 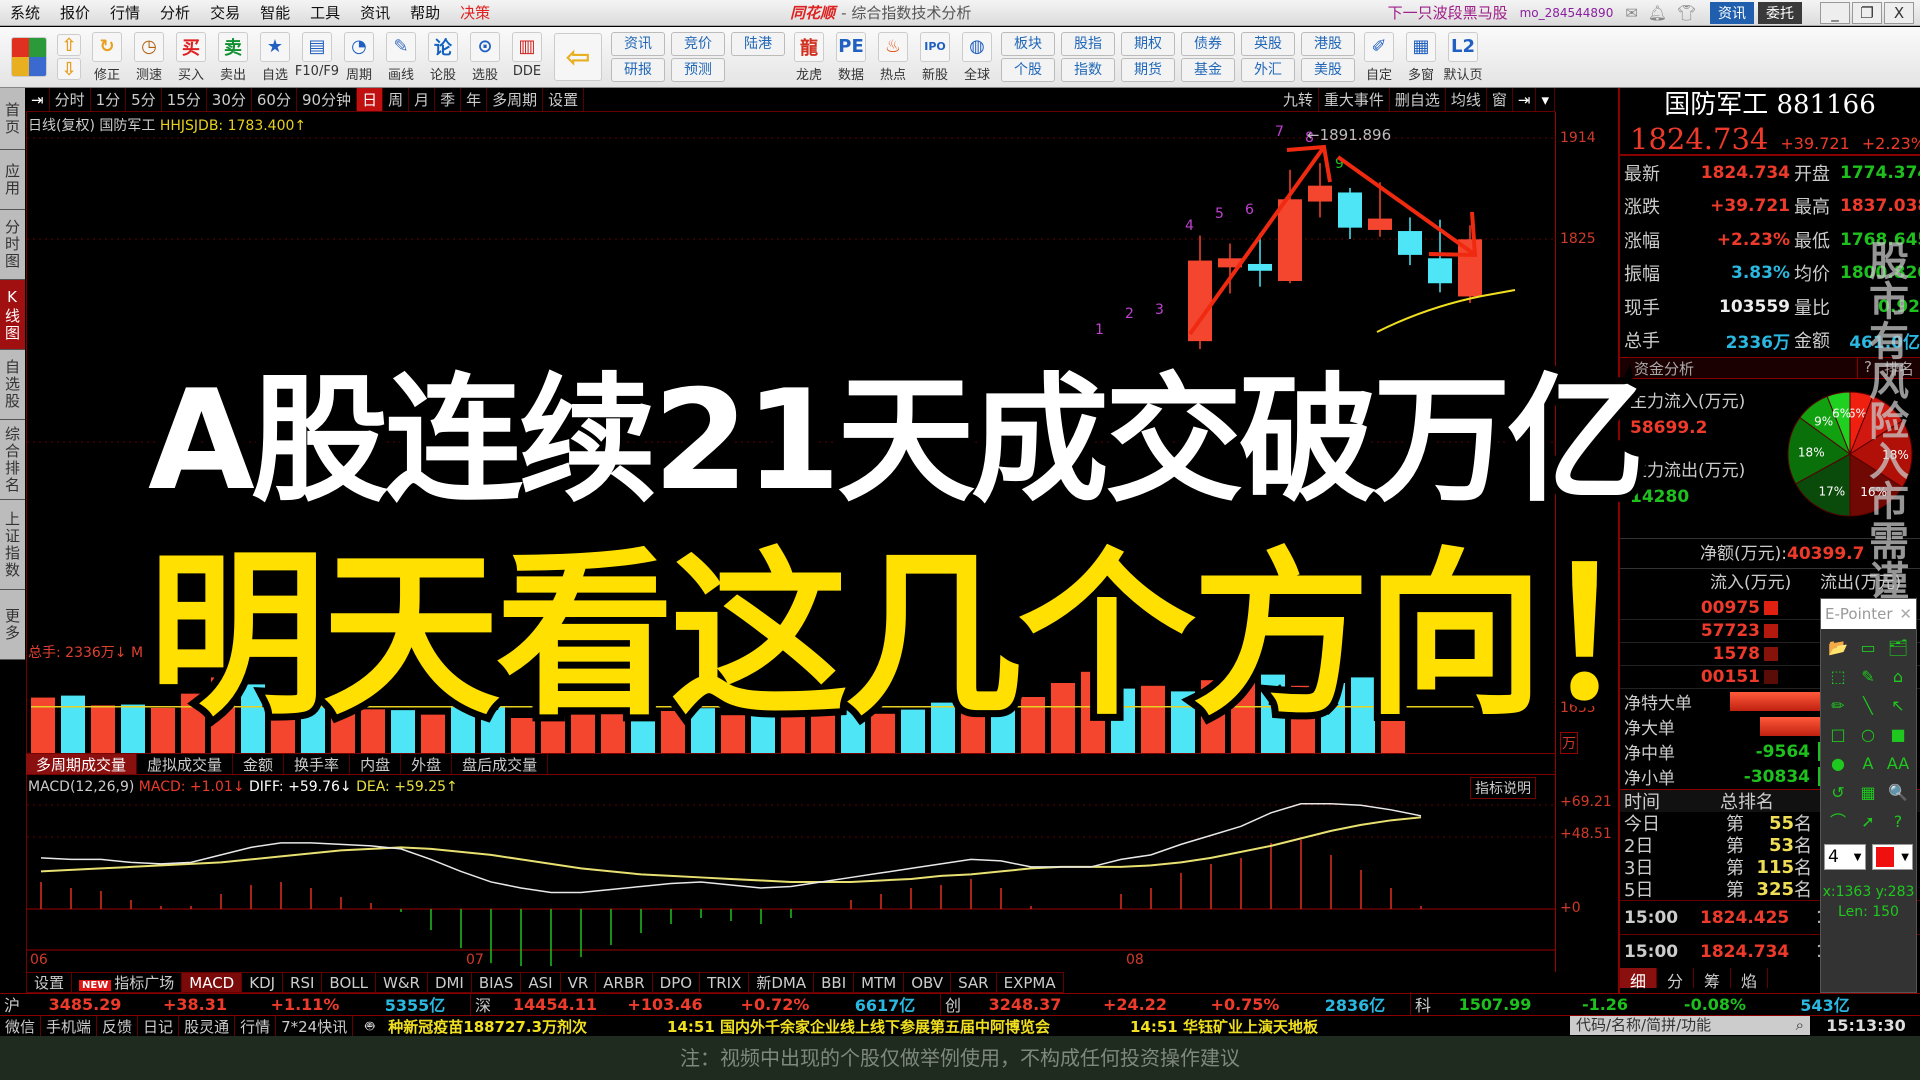 What do you see at coordinates (82, 764) in the screenshot?
I see `volume-tab: 多周期成交量` at bounding box center [82, 764].